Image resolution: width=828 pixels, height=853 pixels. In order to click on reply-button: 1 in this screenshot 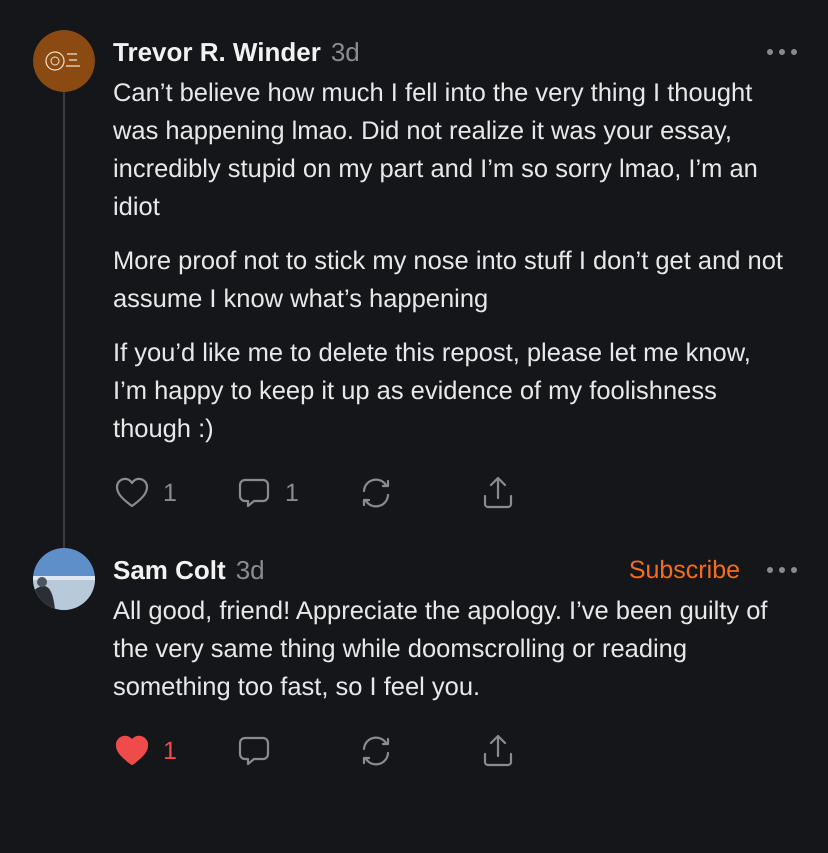, I will do `click(271, 493)`.